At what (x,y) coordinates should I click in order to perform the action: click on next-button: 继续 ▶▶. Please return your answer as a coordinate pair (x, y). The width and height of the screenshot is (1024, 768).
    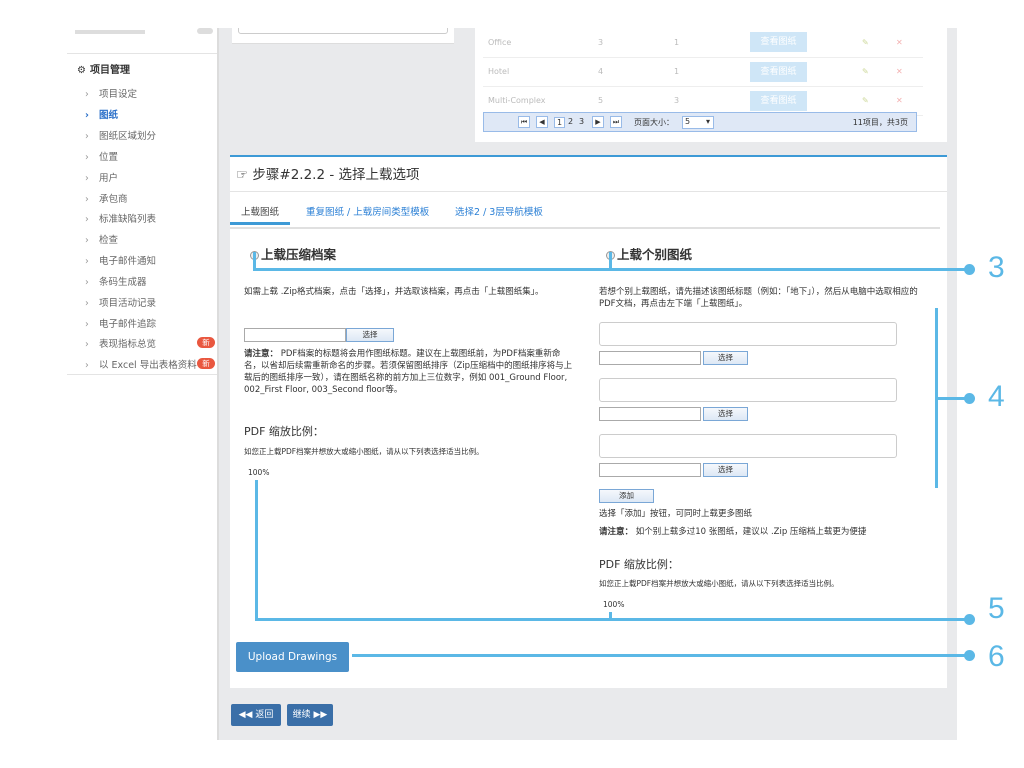
    Looking at the image, I should click on (310, 715).